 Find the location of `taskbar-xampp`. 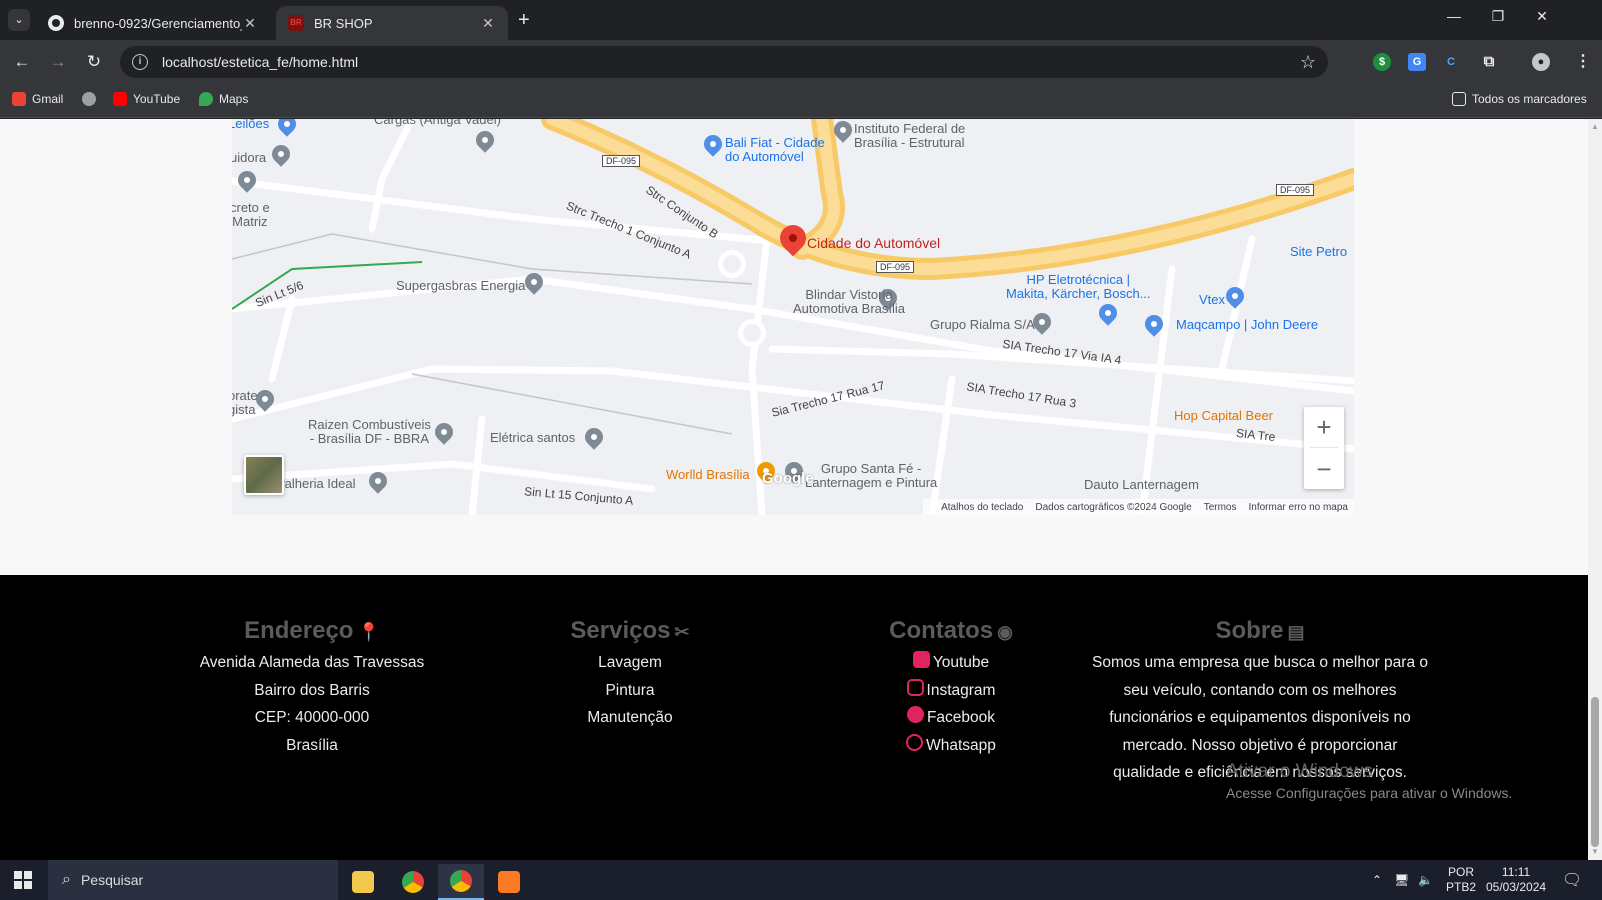

taskbar-xampp is located at coordinates (509, 882).